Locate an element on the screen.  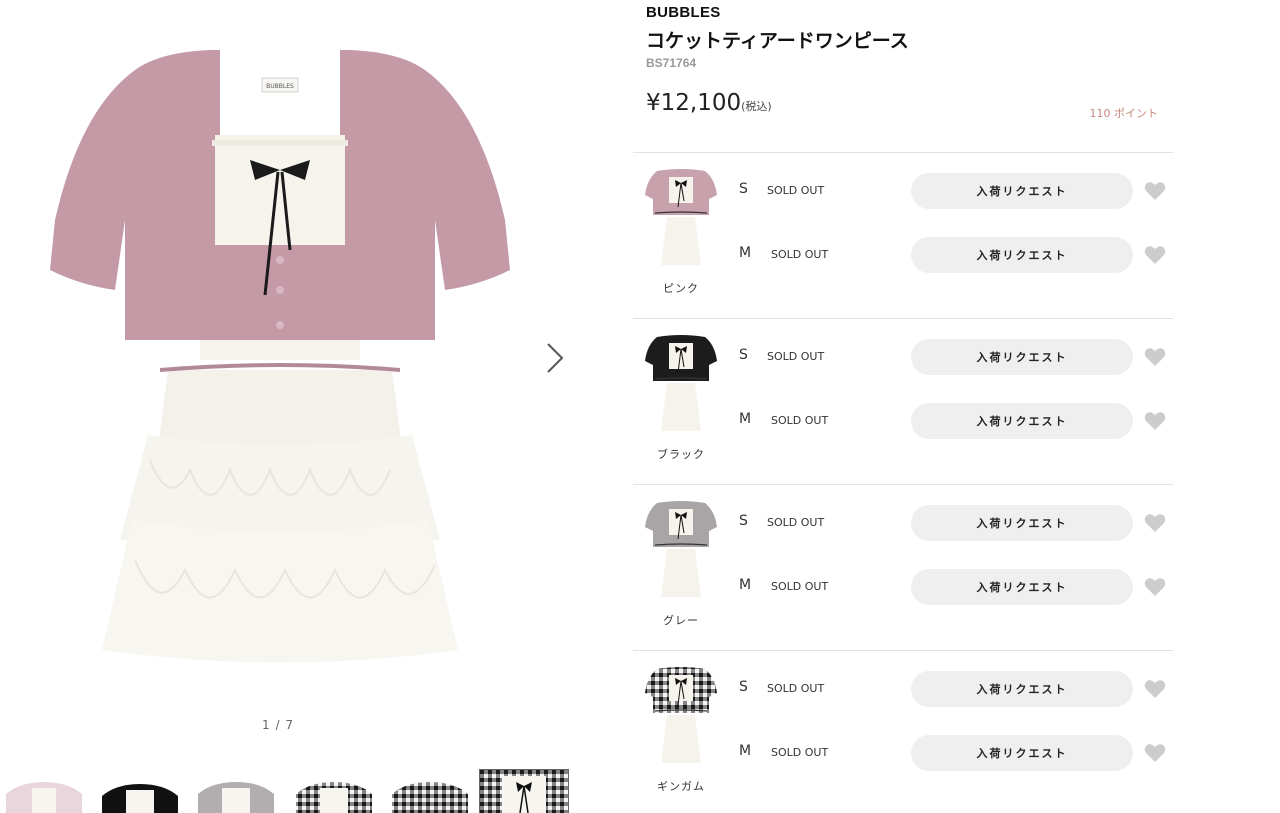
product-title: コケットティアードワンピース is located at coordinates (777, 41).